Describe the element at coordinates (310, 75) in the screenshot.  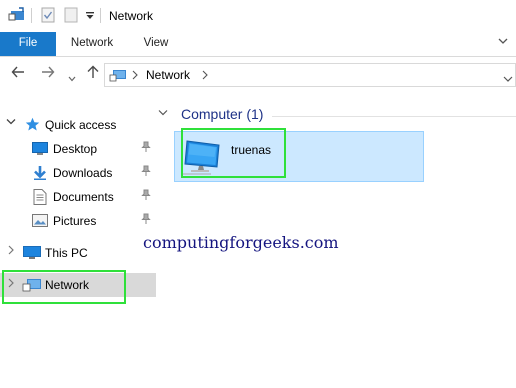
I see `address-bar: Network` at that location.